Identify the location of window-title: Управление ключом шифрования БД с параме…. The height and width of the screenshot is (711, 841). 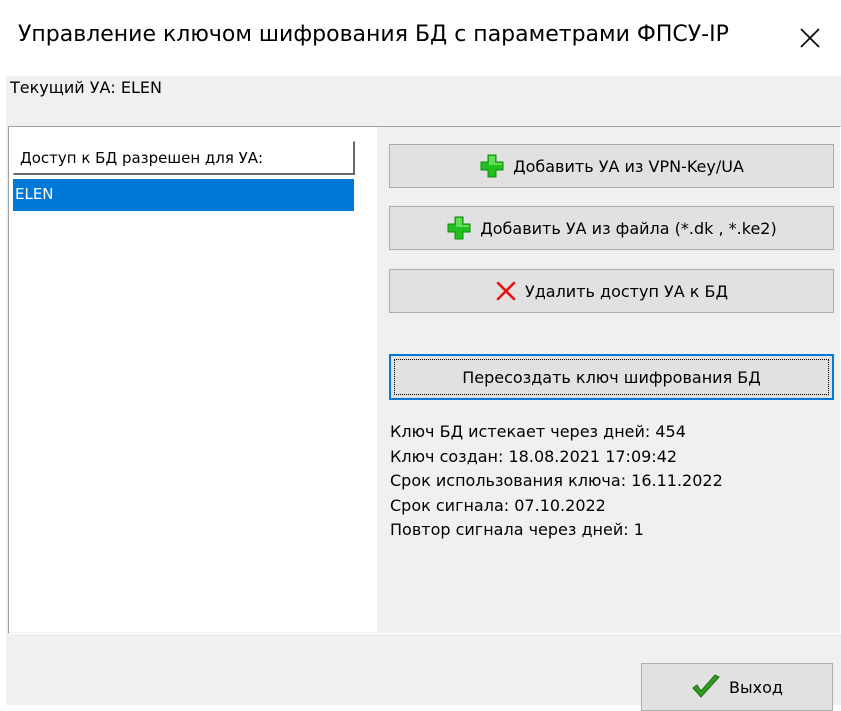
(373, 34).